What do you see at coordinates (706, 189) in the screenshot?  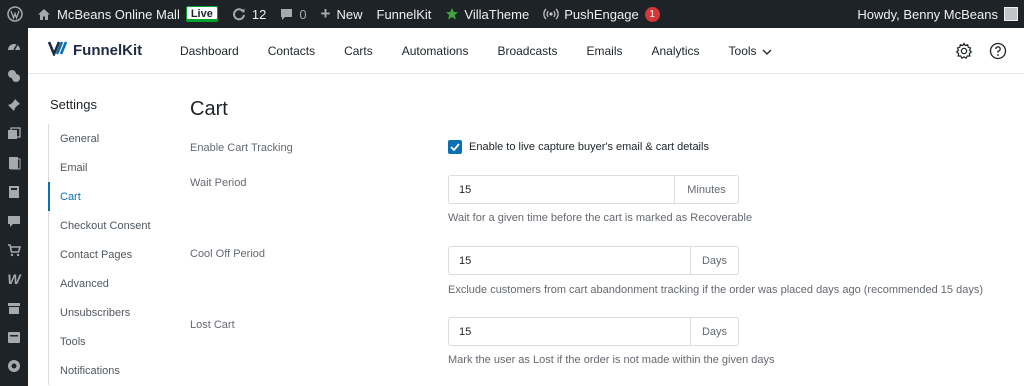 I see `wait-period-unit: Minutes` at bounding box center [706, 189].